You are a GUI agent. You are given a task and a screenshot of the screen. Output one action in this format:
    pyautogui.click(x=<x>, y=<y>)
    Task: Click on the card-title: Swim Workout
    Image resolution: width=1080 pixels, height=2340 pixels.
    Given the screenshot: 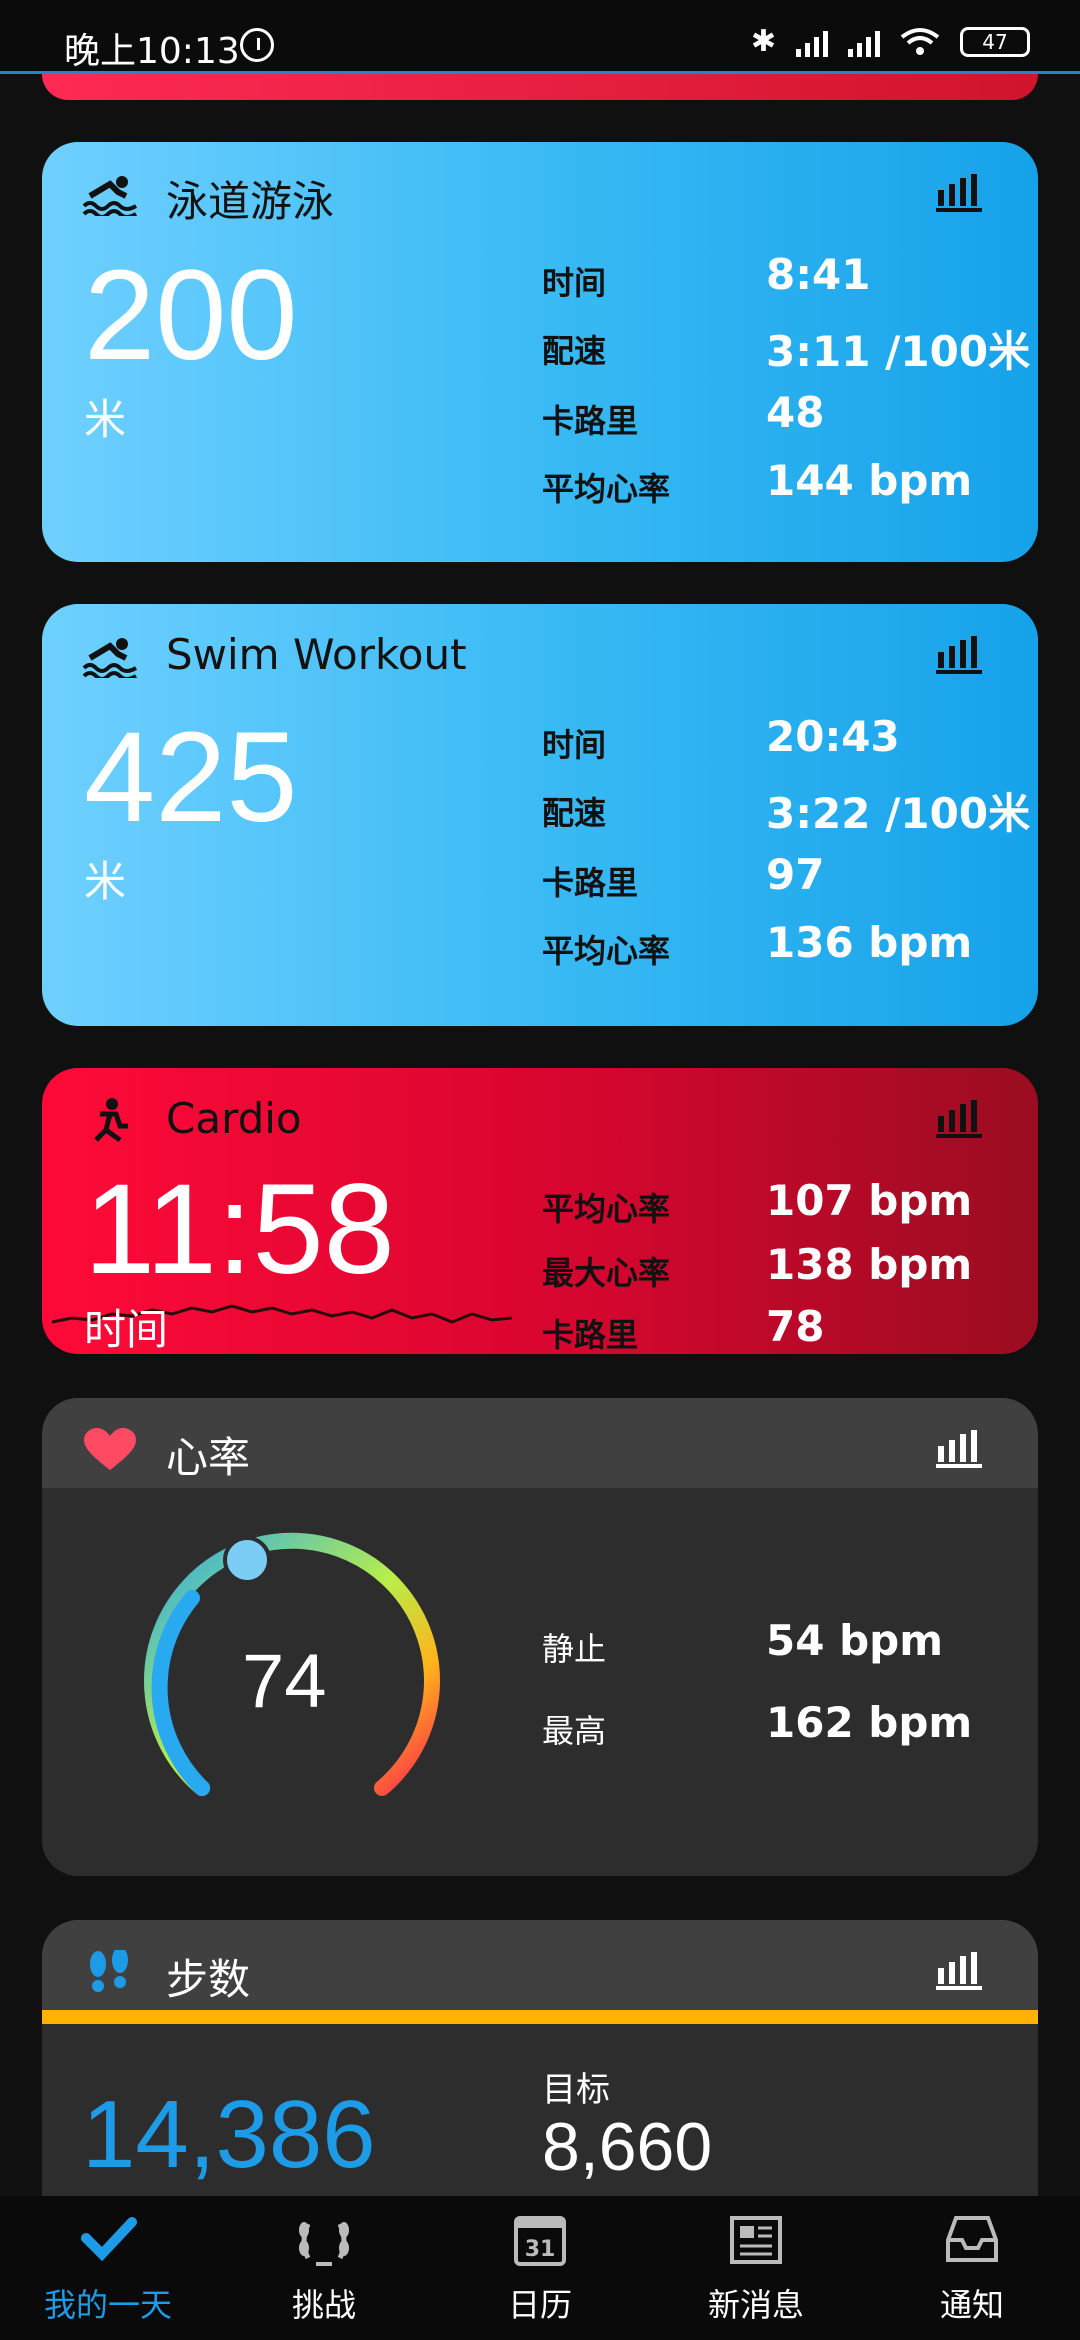 What is the action you would take?
    pyautogui.click(x=316, y=654)
    